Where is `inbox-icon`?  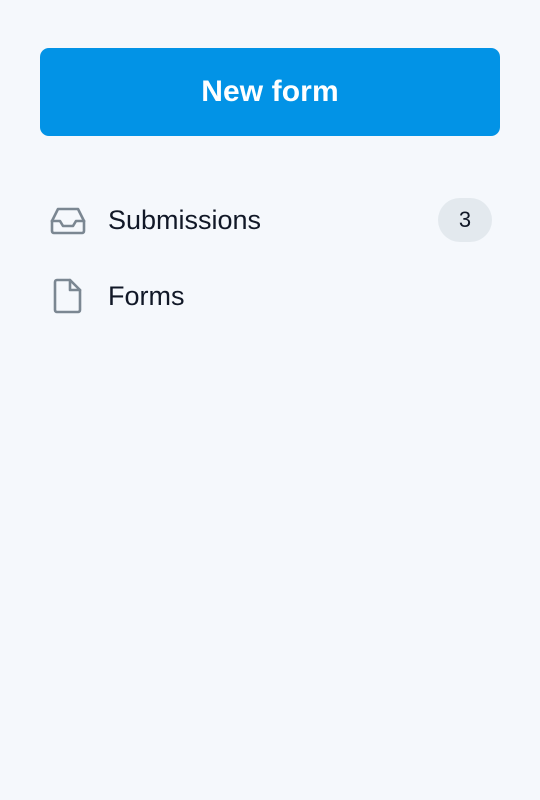 inbox-icon is located at coordinates (68, 220).